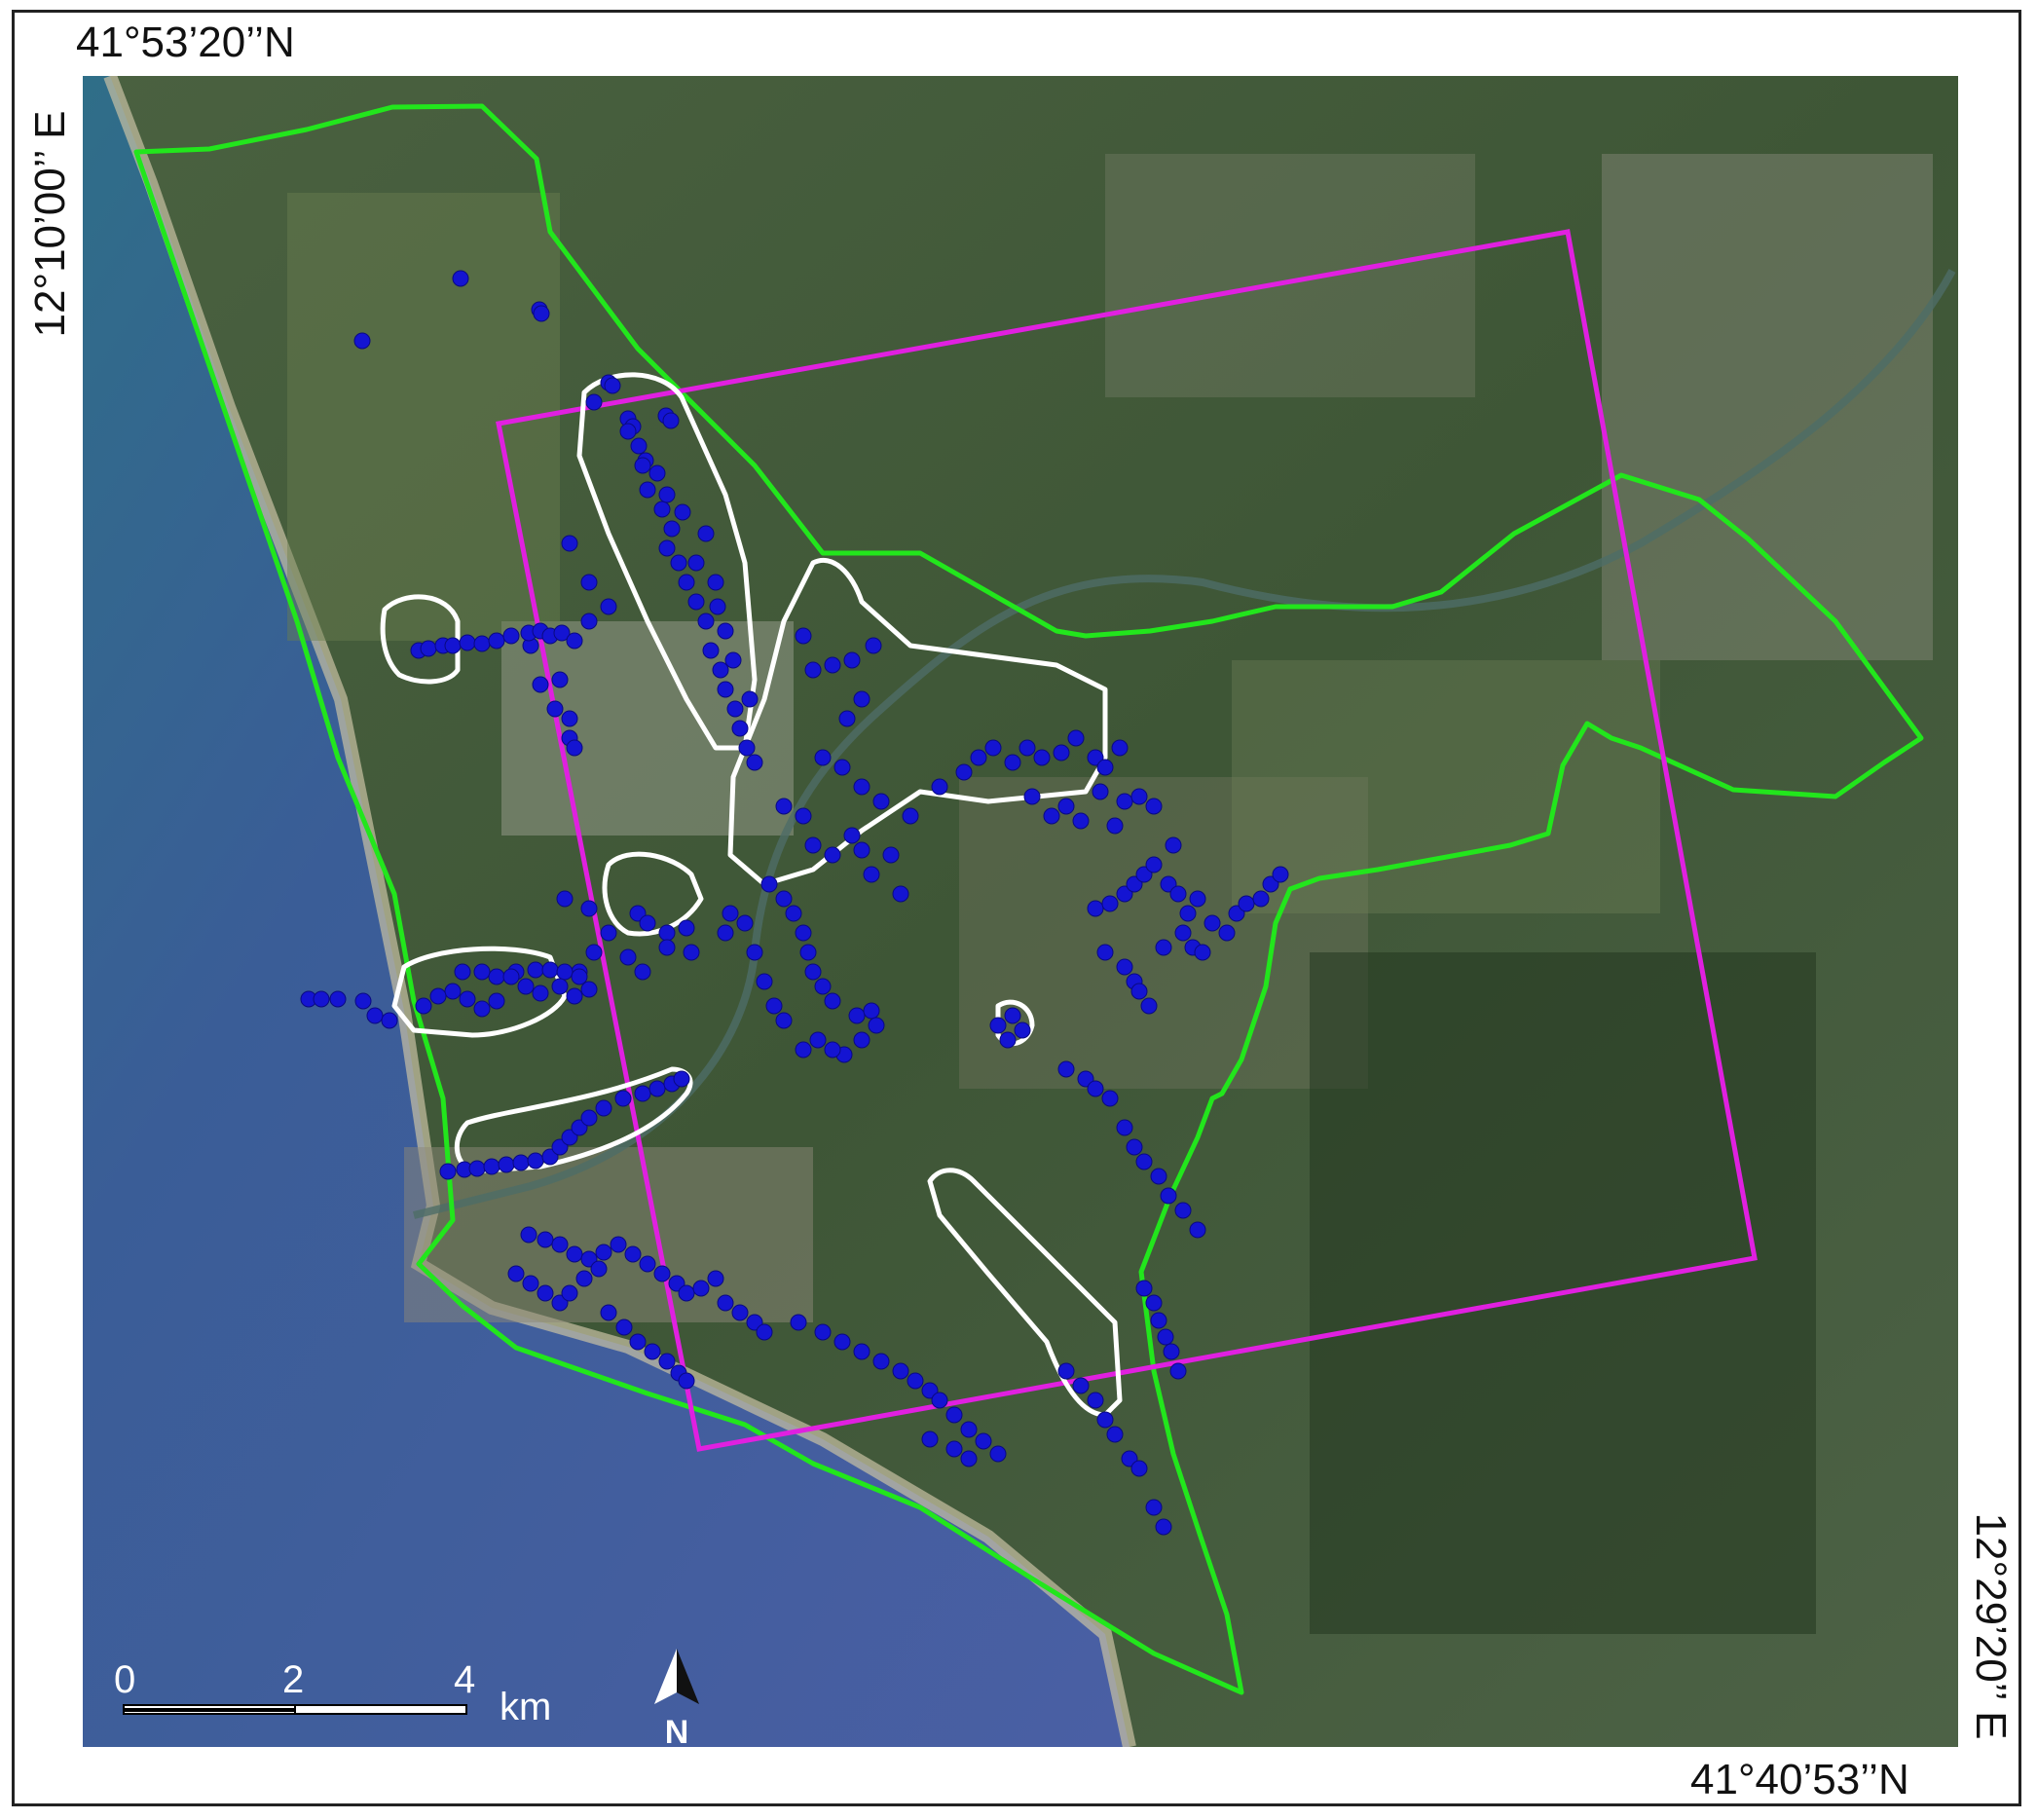 Image resolution: width=2037 pixels, height=1820 pixels. Describe the element at coordinates (1799, 1779) in the screenshot. I see `latitude-label-bottom: 41°40’53’’N` at that location.